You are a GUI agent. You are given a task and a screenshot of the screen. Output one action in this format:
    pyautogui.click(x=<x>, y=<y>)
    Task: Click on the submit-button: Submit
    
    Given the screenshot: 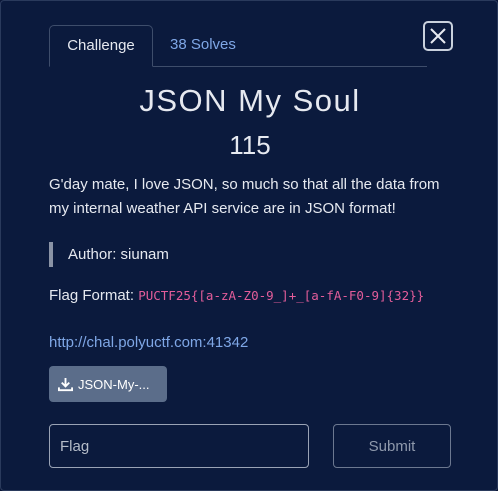 What is the action you would take?
    pyautogui.click(x=392, y=446)
    